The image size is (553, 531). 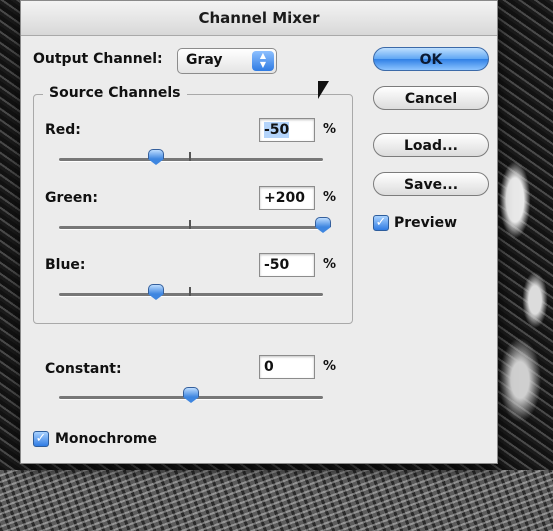 I want to click on constant-unit: %, so click(x=330, y=366).